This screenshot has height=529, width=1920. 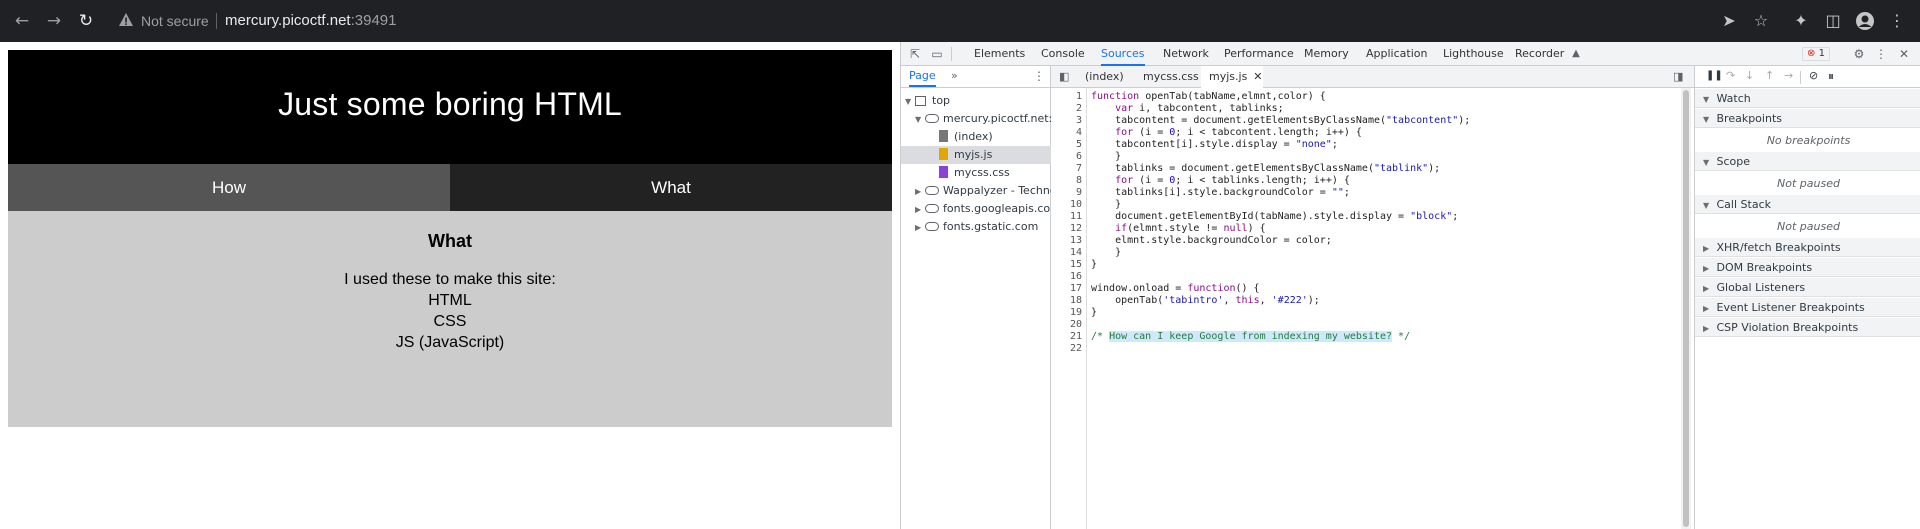 What do you see at coordinates (1831, 76) in the screenshot?
I see `pause-on-exceptions-icon: ⏸` at bounding box center [1831, 76].